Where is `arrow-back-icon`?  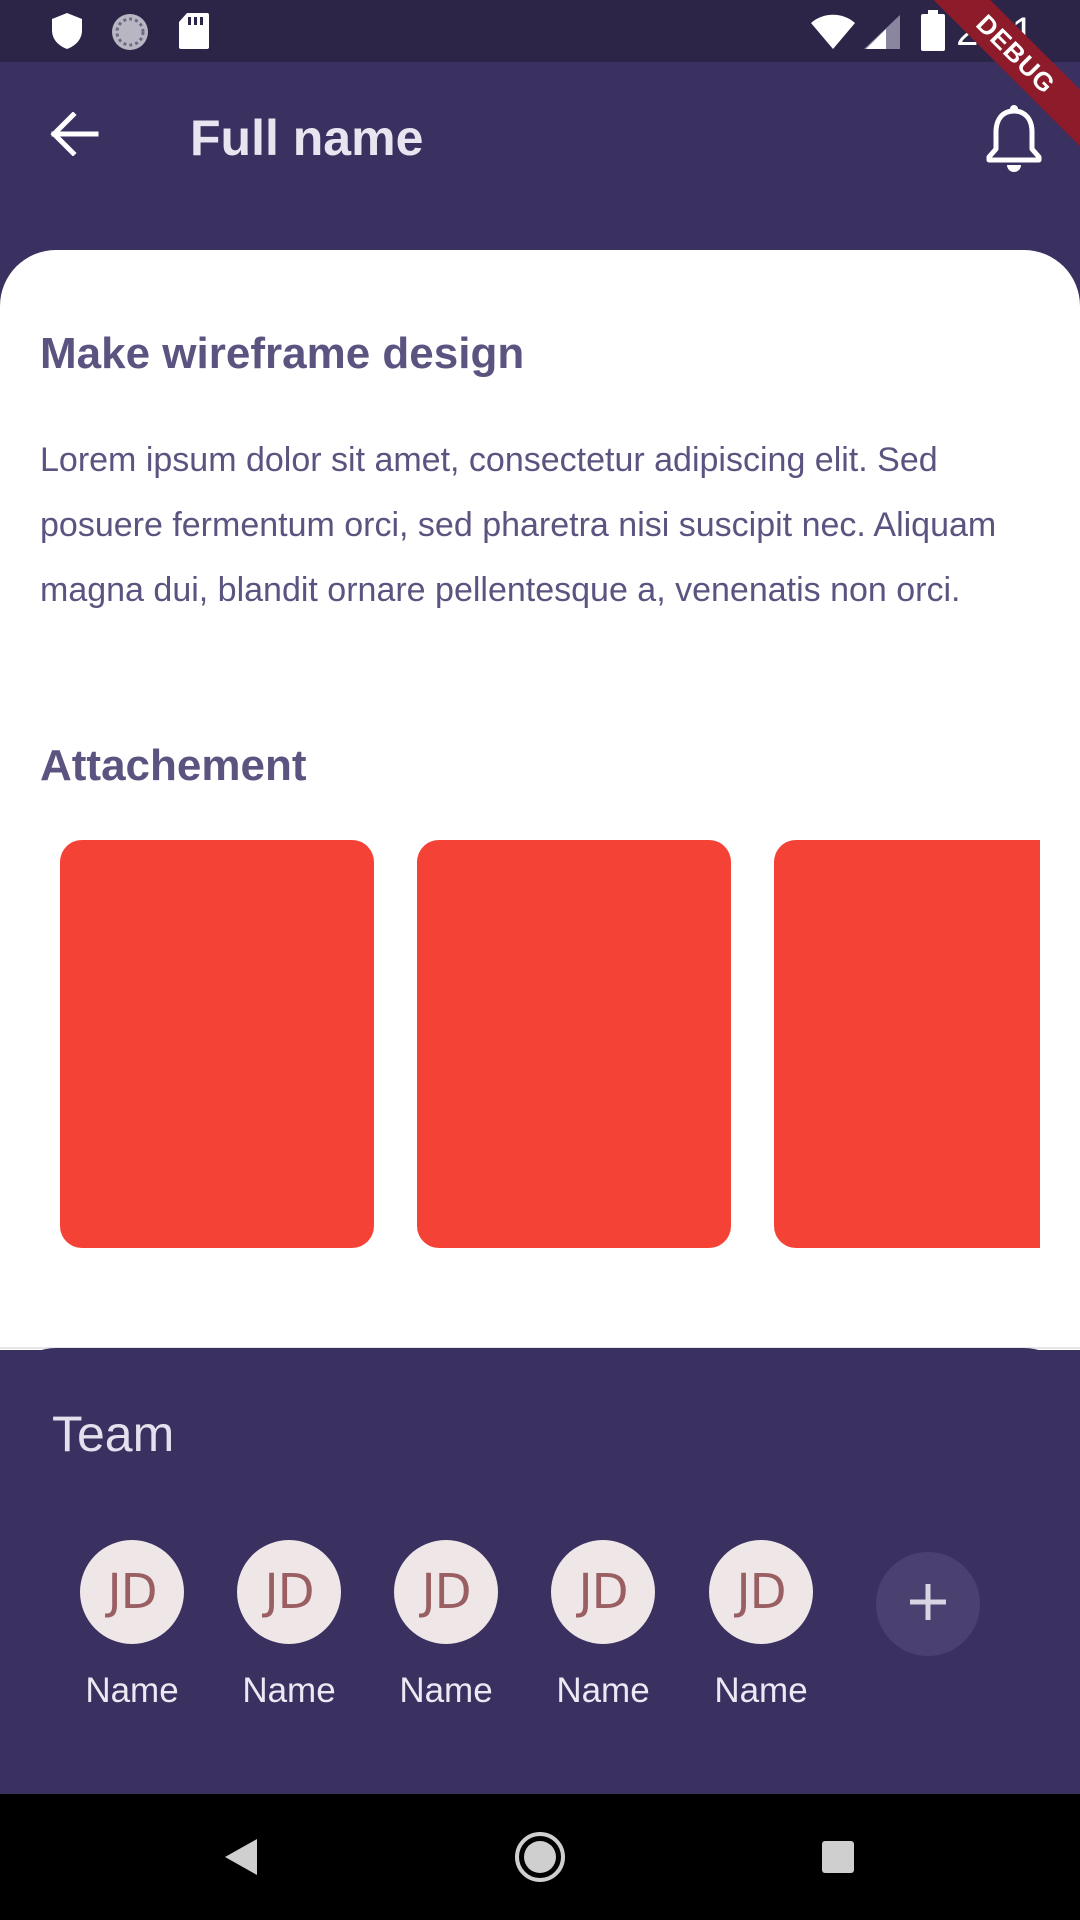
arrow-back-icon is located at coordinates (74, 135).